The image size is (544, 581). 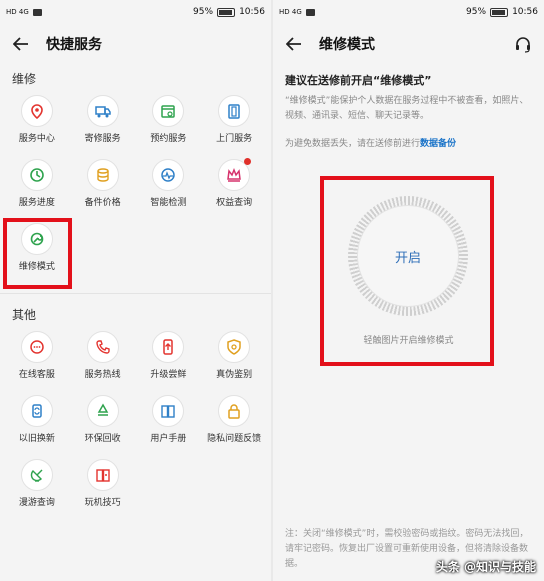 What do you see at coordinates (408, 12) in the screenshot?
I see `status-bar-right: HD 4G 95% 10:56` at bounding box center [408, 12].